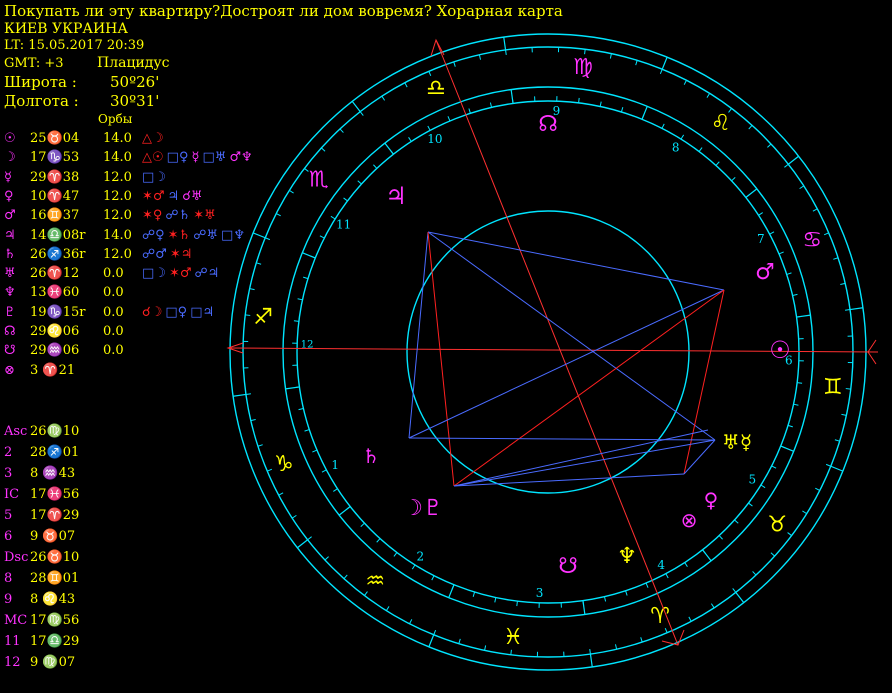 The width and height of the screenshot is (892, 693). Describe the element at coordinates (568, 566) in the screenshot. I see `south-node-icon: ☋` at that location.